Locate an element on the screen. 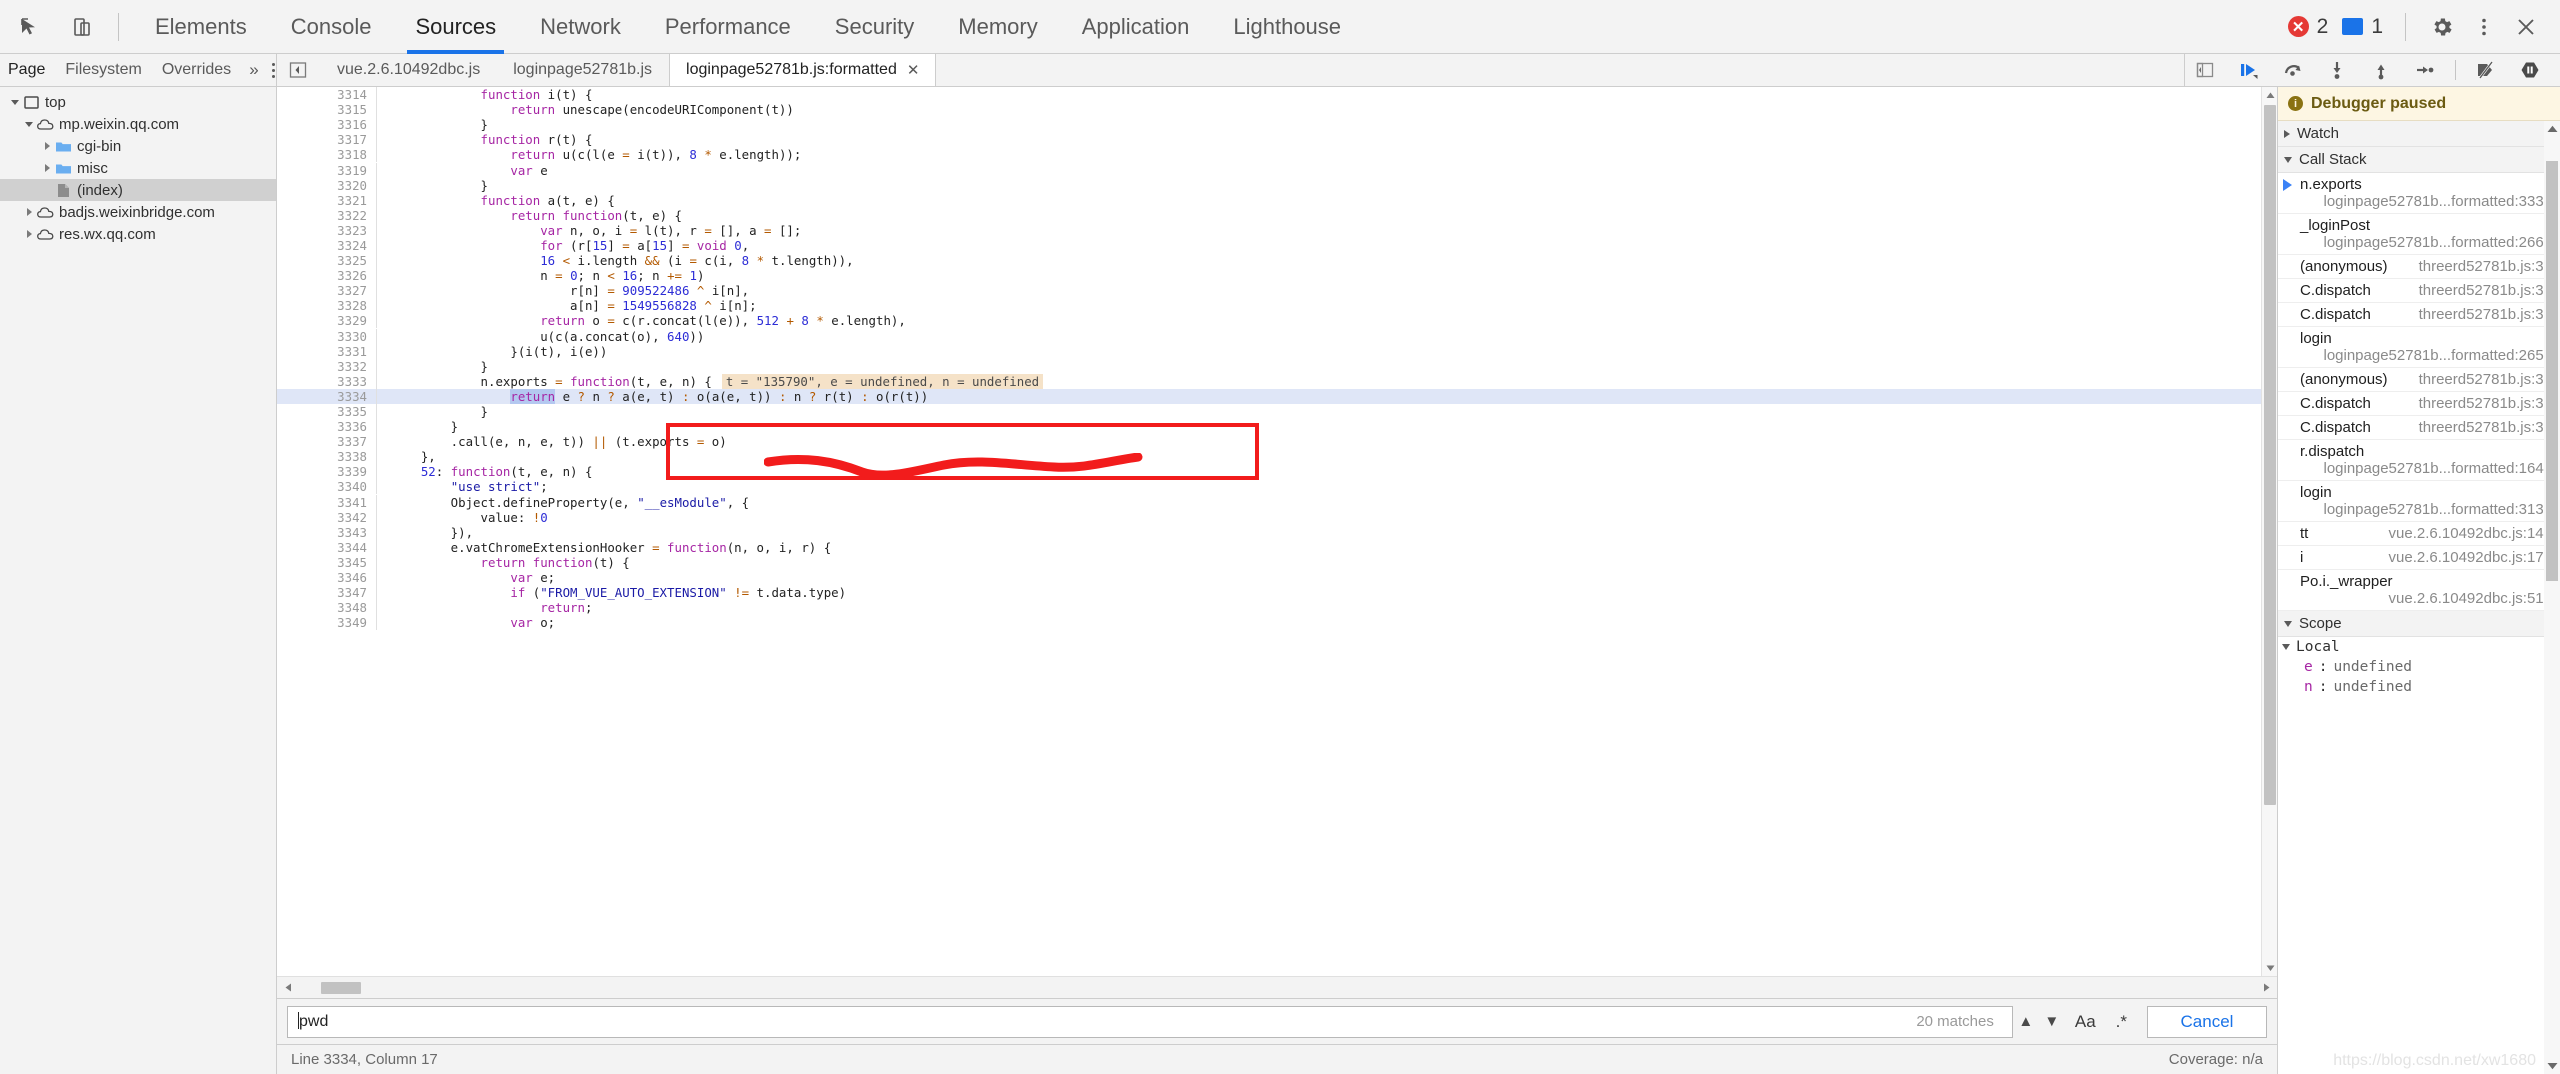 This screenshot has height=1074, width=2560. editor-scroll-thumb is located at coordinates (2270, 455).